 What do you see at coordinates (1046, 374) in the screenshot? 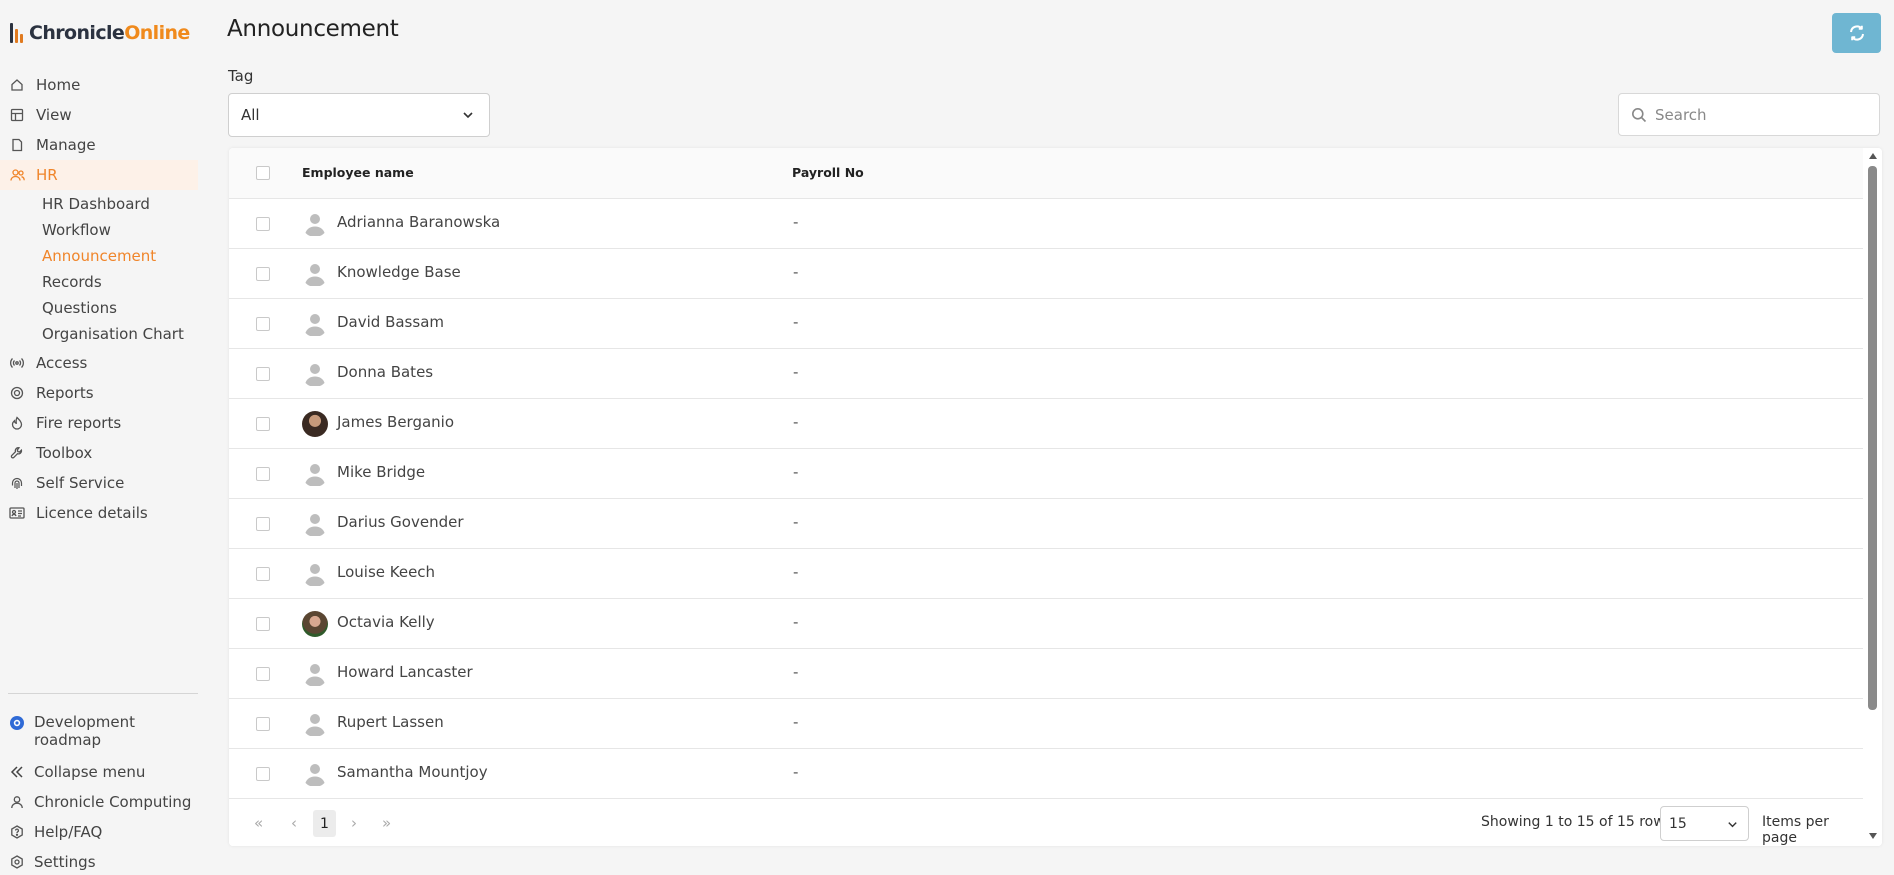
I see `table-row: Donna Bates -` at bounding box center [1046, 374].